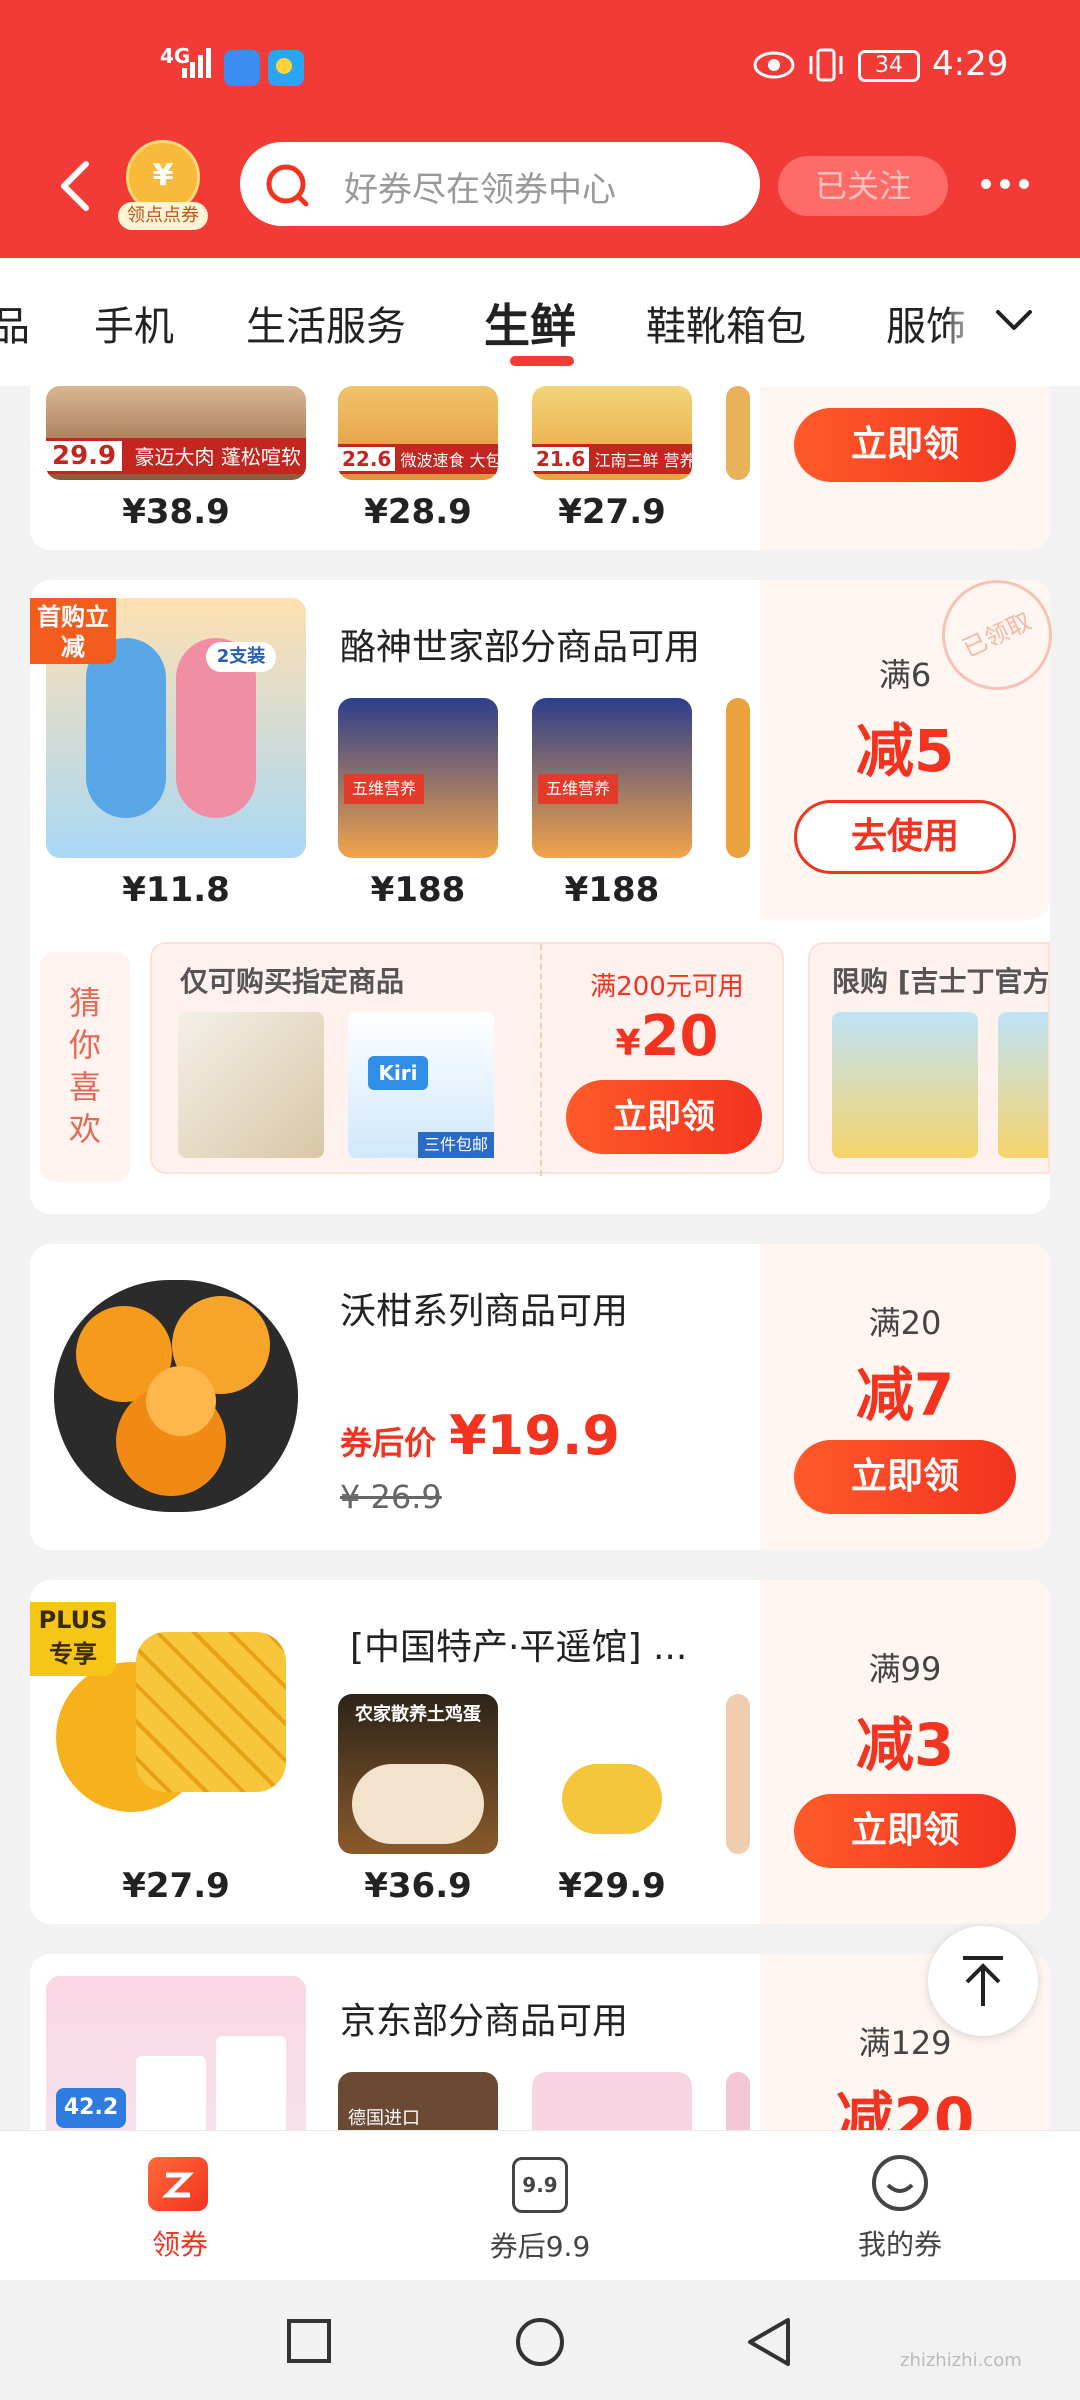 Image resolution: width=1080 pixels, height=2400 pixels. What do you see at coordinates (418, 433) in the screenshot?
I see `product-image: 22.6 微波速食 大包汤包` at bounding box center [418, 433].